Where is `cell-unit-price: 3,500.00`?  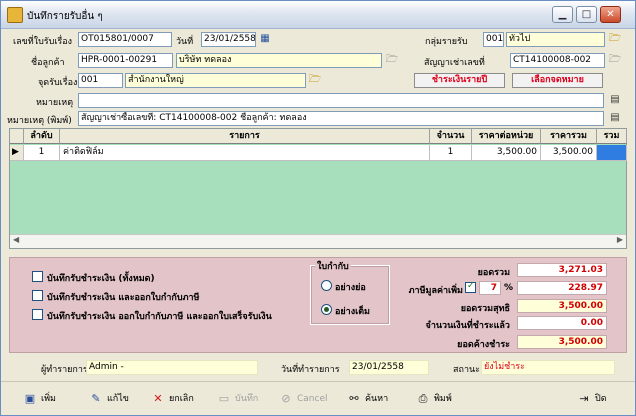 cell-unit-price: 3,500.00 is located at coordinates (506, 153).